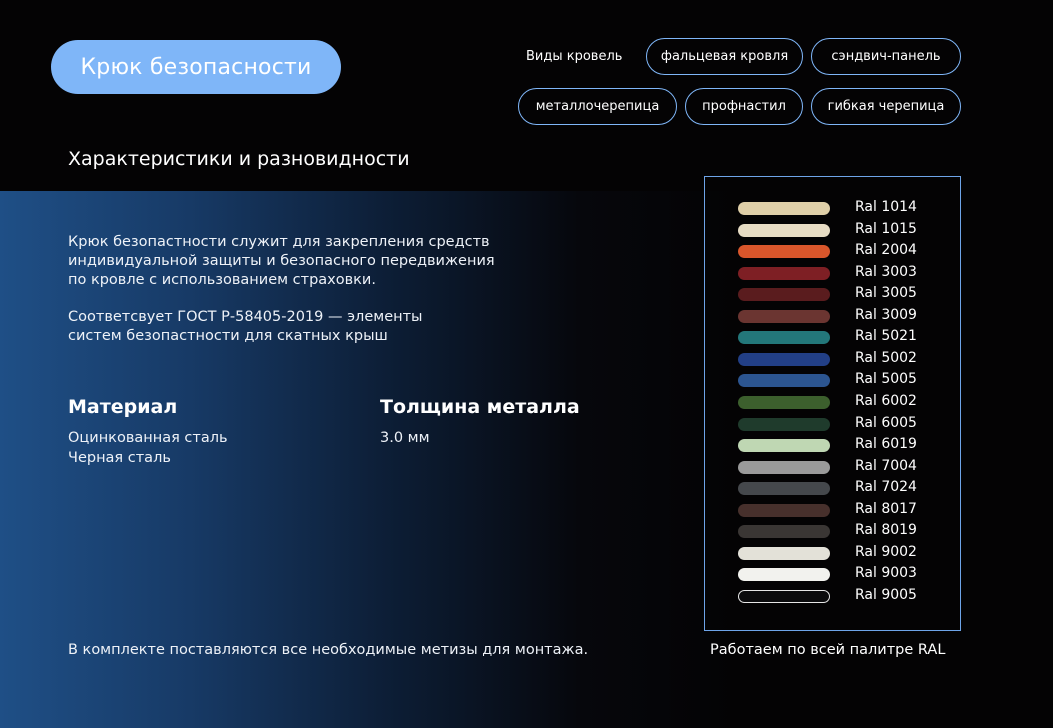  What do you see at coordinates (196, 67) in the screenshot?
I see `page-title: Крюк безопасности` at bounding box center [196, 67].